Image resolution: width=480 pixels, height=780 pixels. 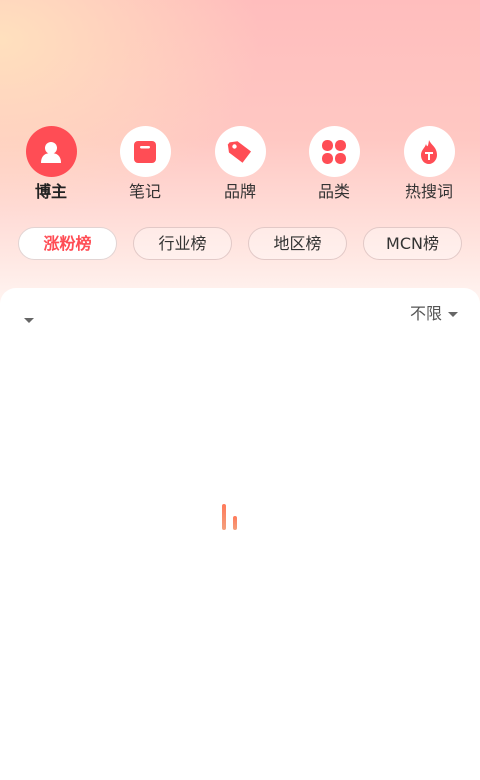 I want to click on category-label: 笔记, so click(x=144, y=191).